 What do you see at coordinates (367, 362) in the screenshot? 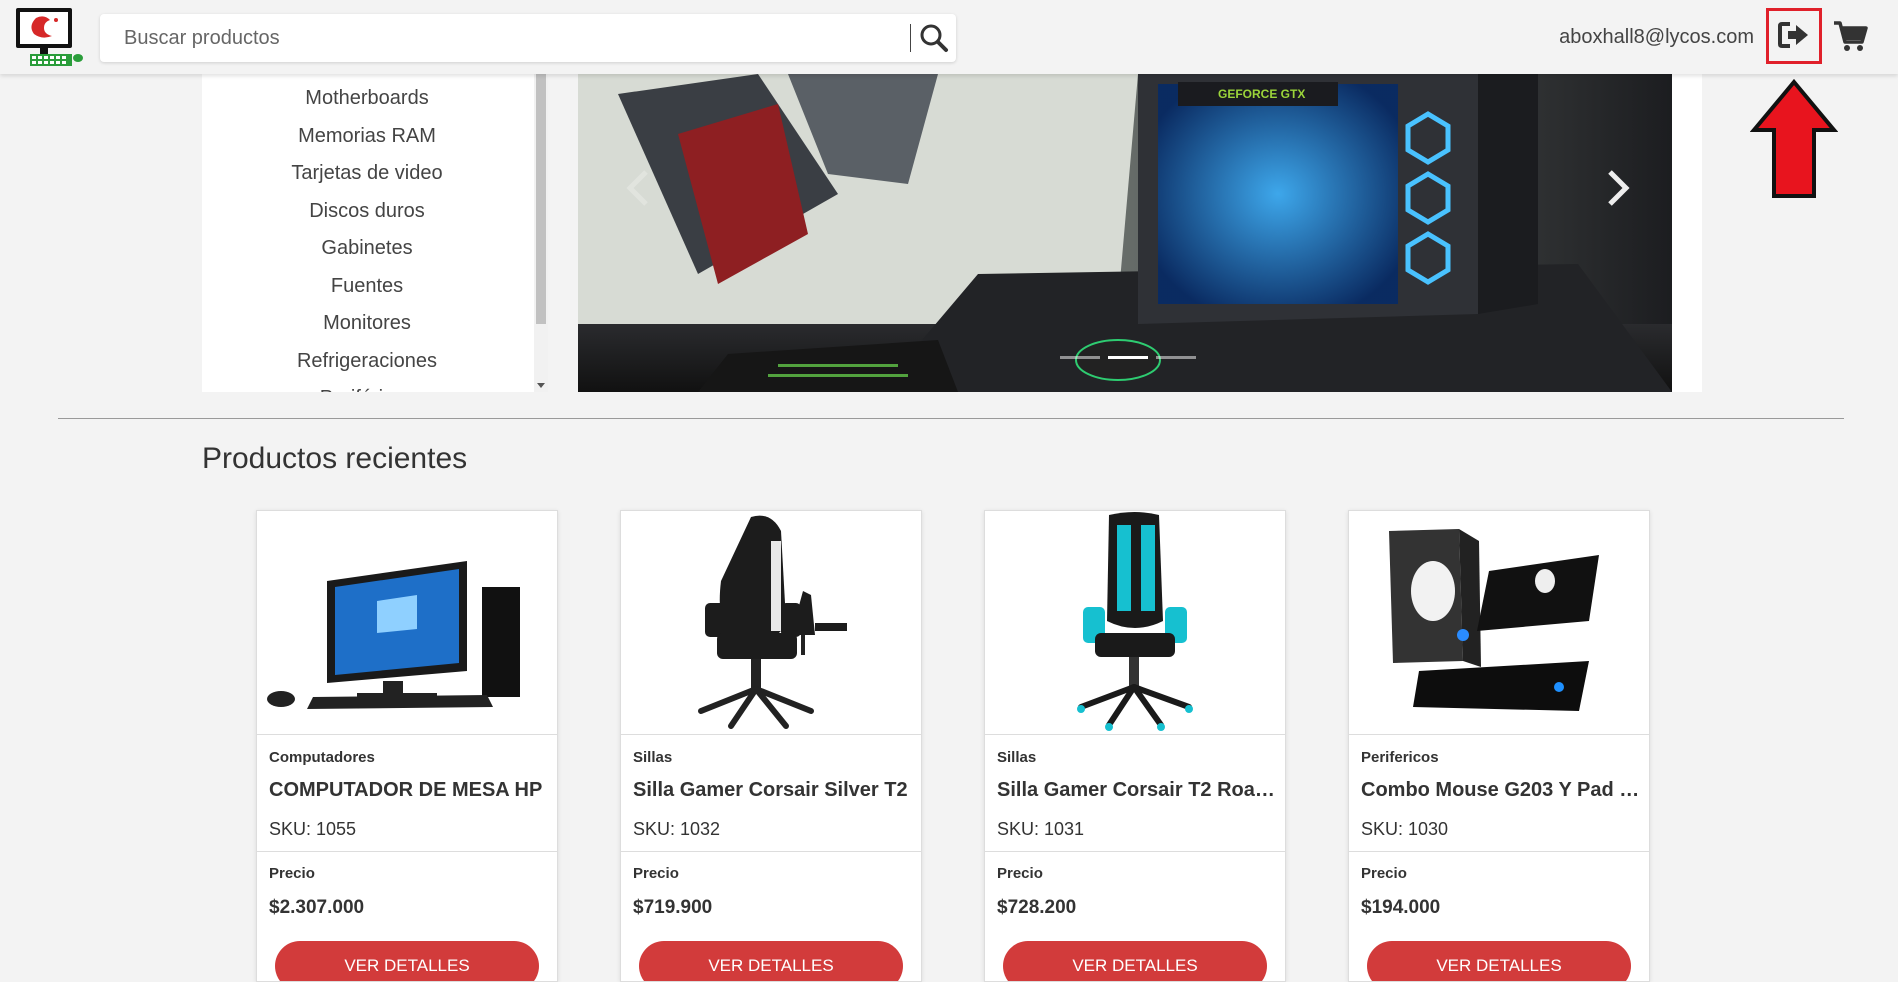
I see `category-item: Refrigeraciones` at bounding box center [367, 362].